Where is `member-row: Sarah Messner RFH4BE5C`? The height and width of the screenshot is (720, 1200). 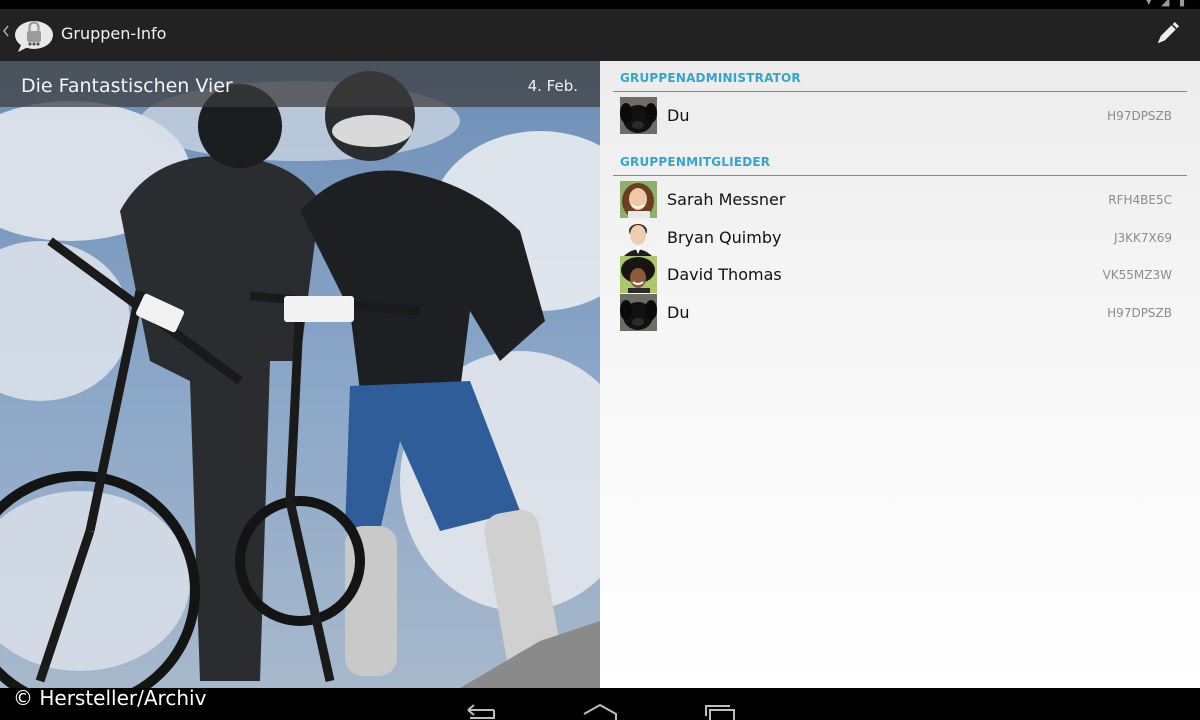
member-row: Sarah Messner RFH4BE5C is located at coordinates (900, 199).